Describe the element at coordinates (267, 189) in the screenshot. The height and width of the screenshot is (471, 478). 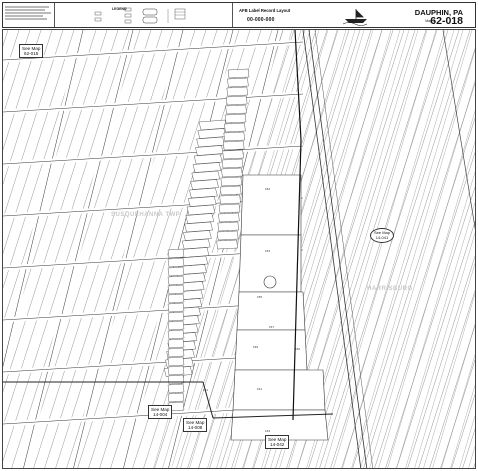
I see `parcel-number: 152` at that location.